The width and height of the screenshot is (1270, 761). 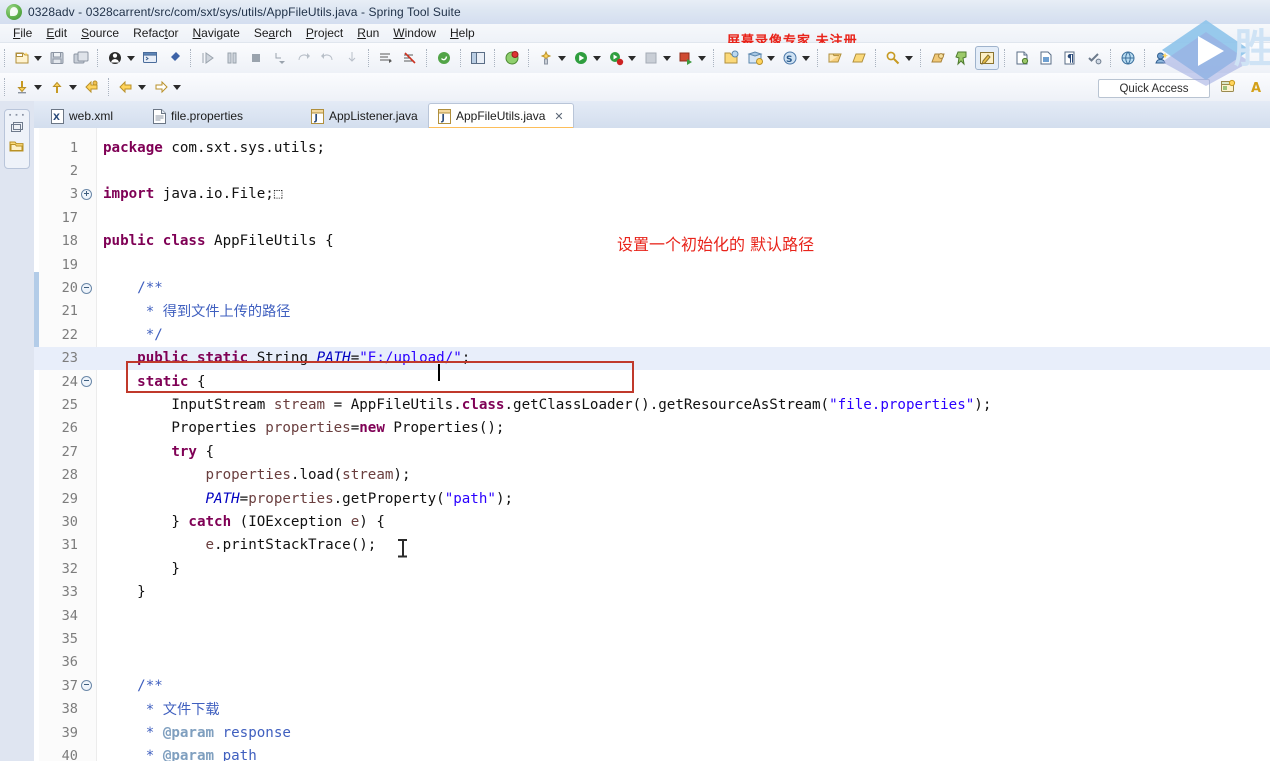 What do you see at coordinates (280, 58) in the screenshot?
I see `step-into-icon` at bounding box center [280, 58].